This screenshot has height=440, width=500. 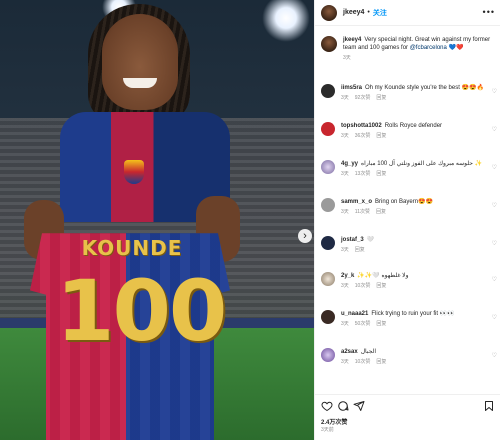 I want to click on more-options-icon: •••, so click(x=489, y=12).